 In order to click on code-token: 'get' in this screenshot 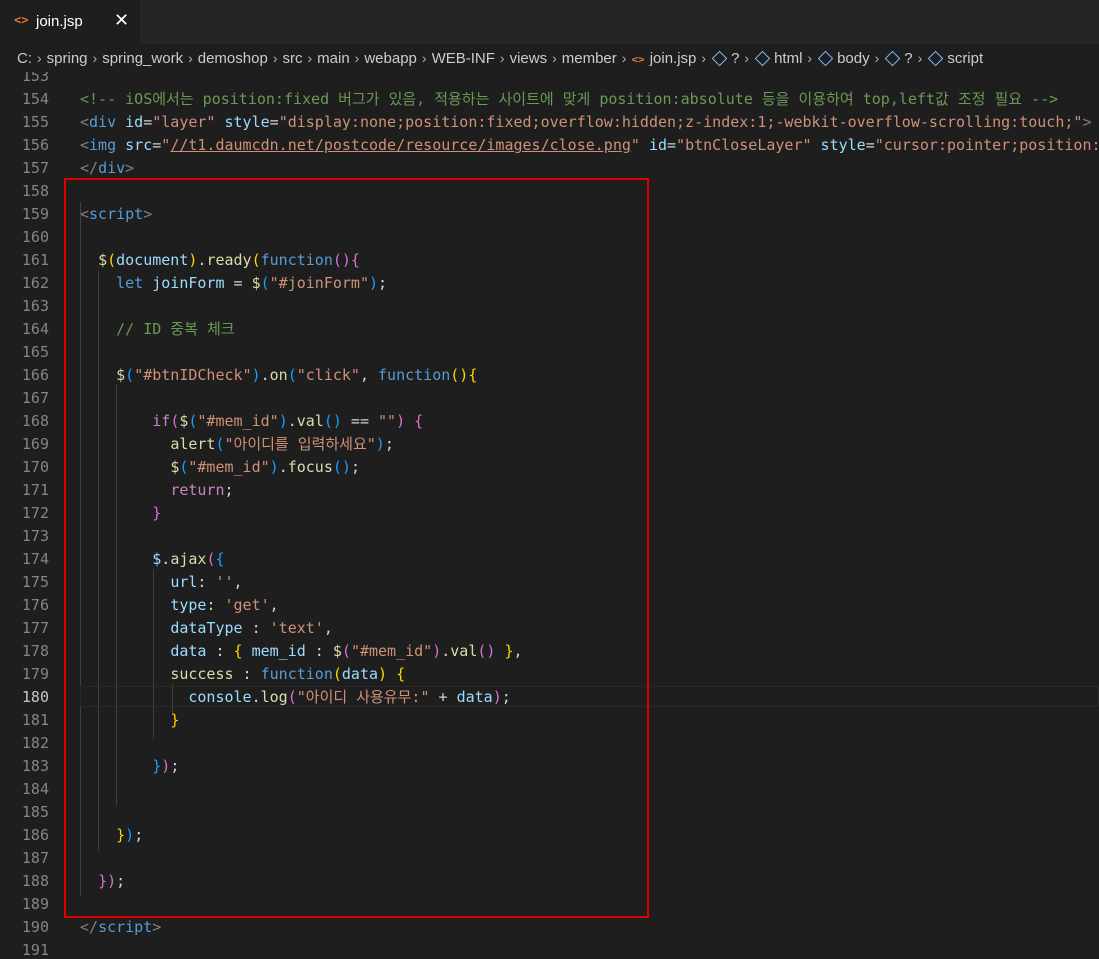, I will do `click(247, 605)`.